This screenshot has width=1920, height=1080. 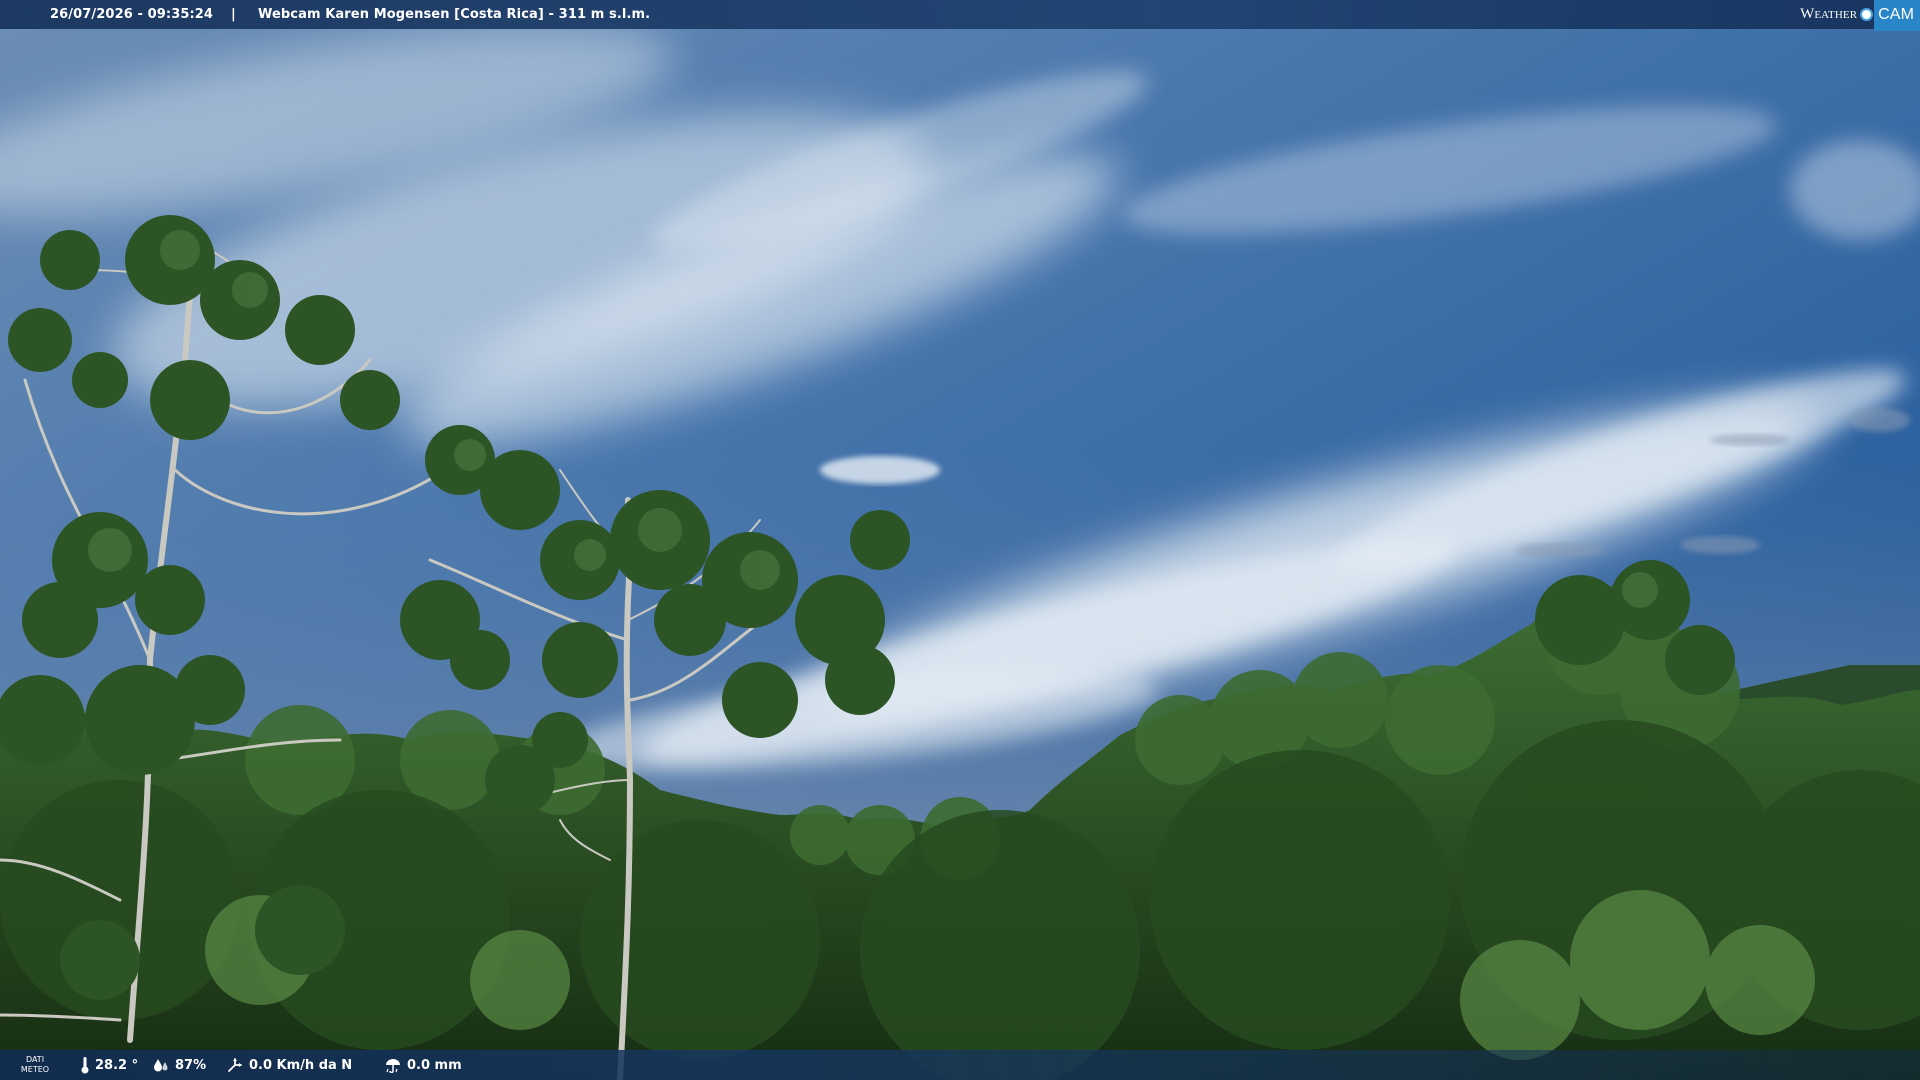 I want to click on rain-gauge-icon, so click(x=393, y=1066).